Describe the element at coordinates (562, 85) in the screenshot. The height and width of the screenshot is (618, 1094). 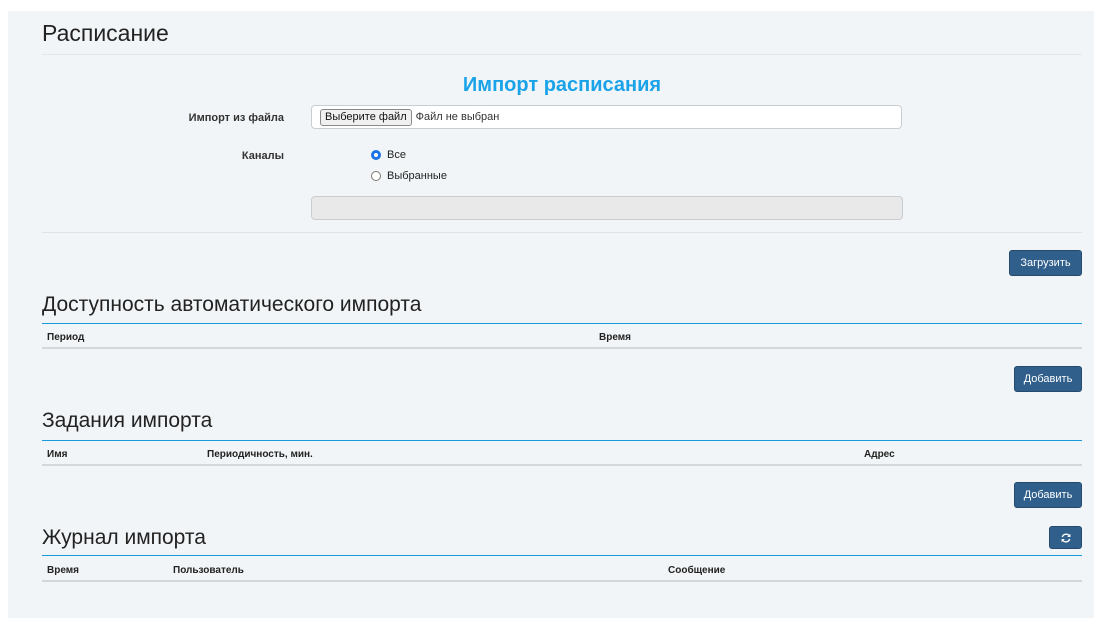
I see `import-heading: Импорт расписания` at that location.